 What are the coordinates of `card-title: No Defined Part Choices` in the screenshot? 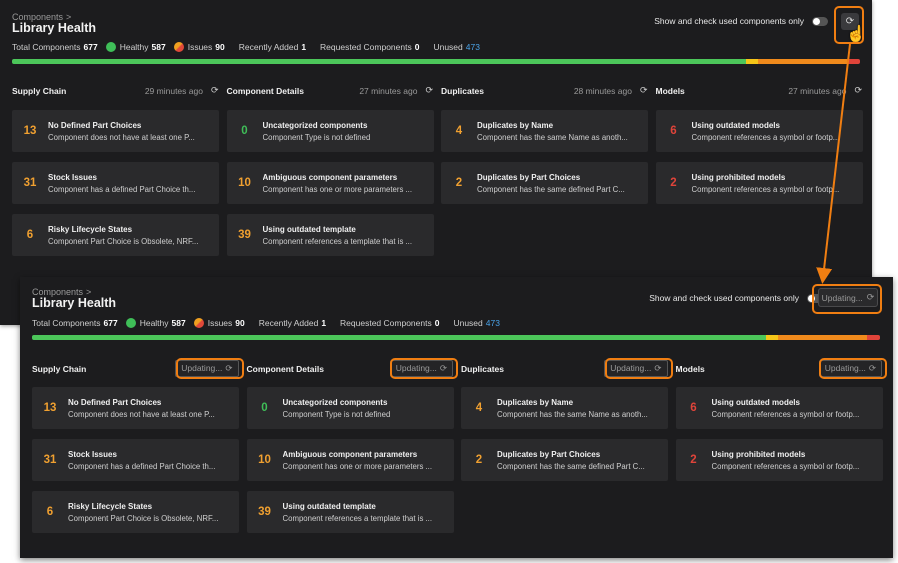 It's located at (115, 402).